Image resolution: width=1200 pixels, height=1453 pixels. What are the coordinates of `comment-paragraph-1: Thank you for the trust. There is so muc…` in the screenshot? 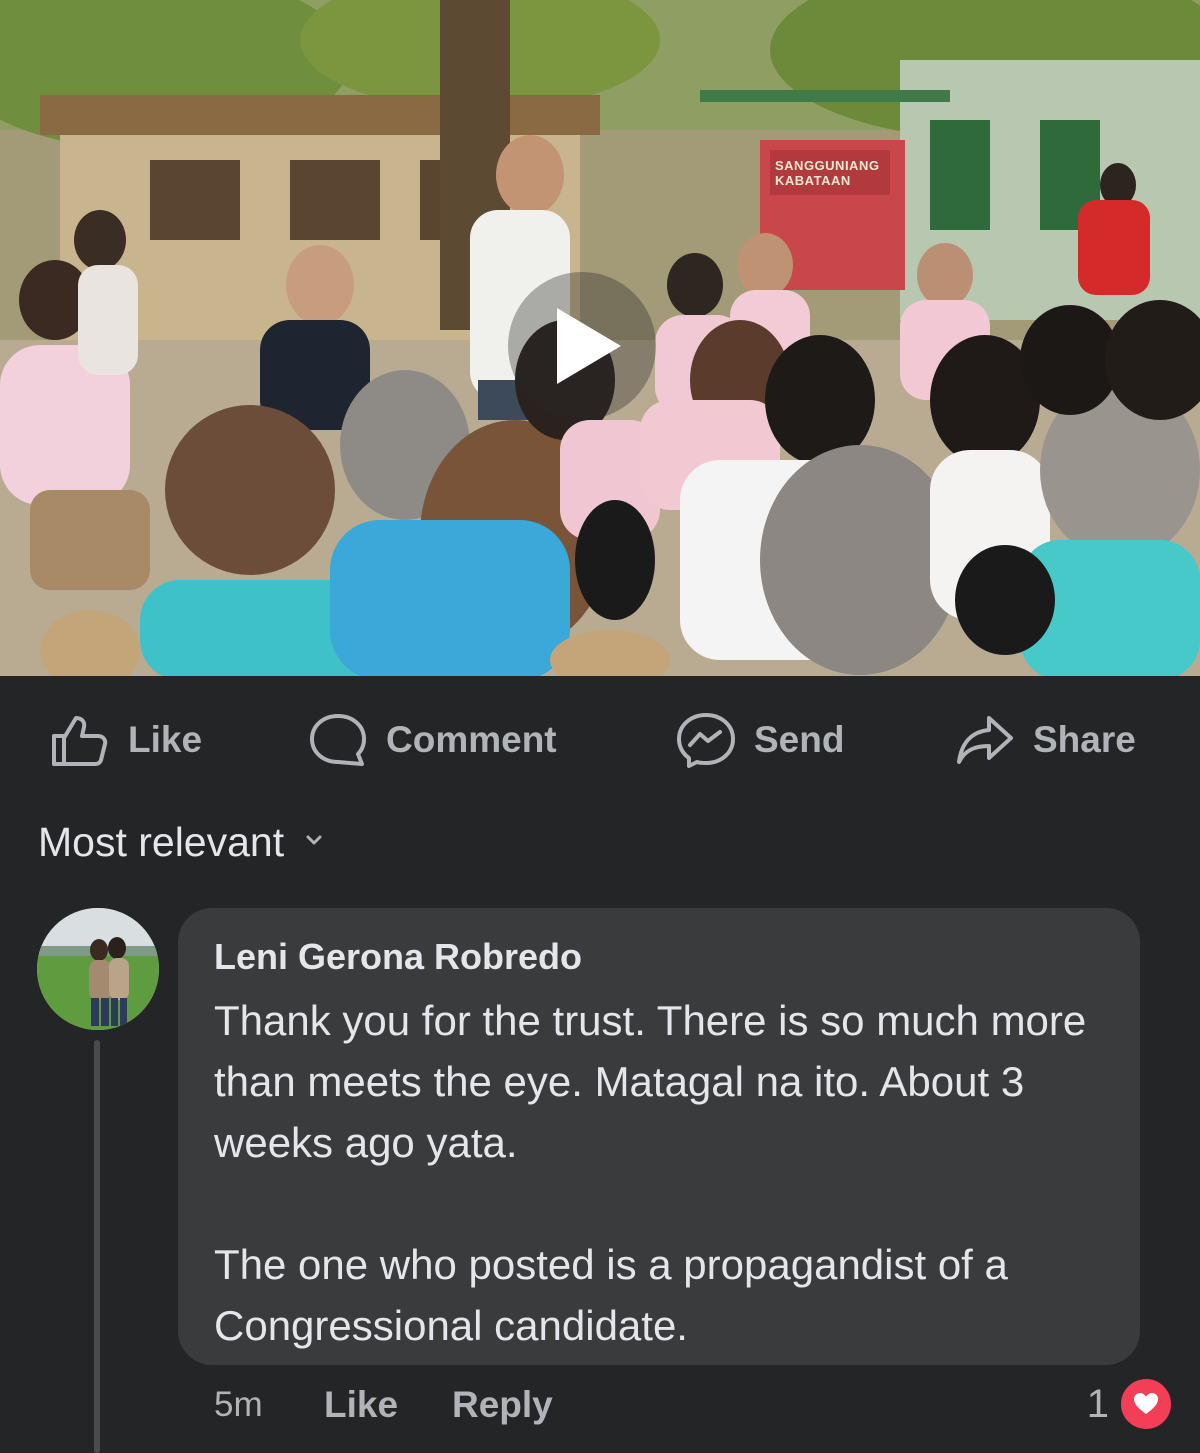 It's located at (650, 1081).